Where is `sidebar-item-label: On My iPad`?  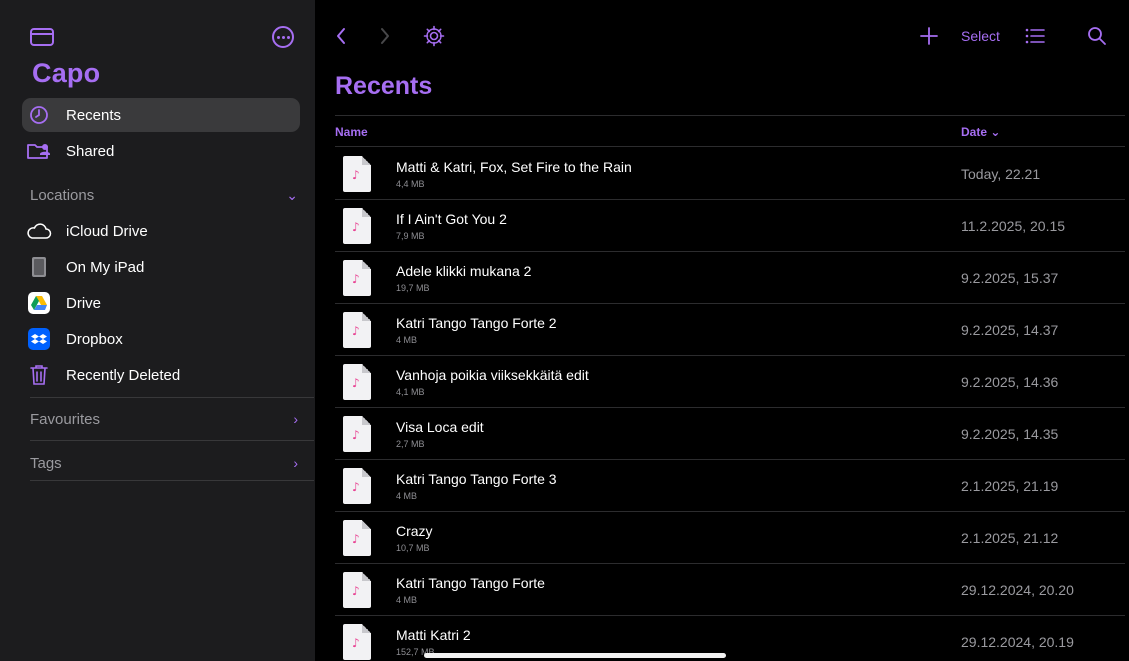 sidebar-item-label: On My iPad is located at coordinates (105, 267).